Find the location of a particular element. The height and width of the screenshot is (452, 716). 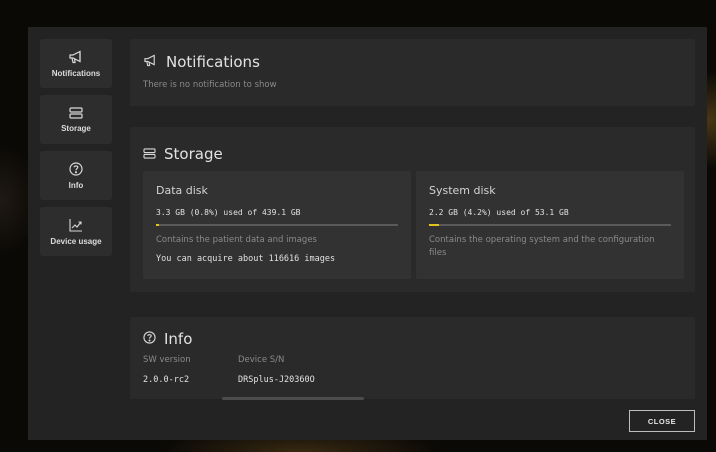

system-disk-progress-bar is located at coordinates (550, 225).